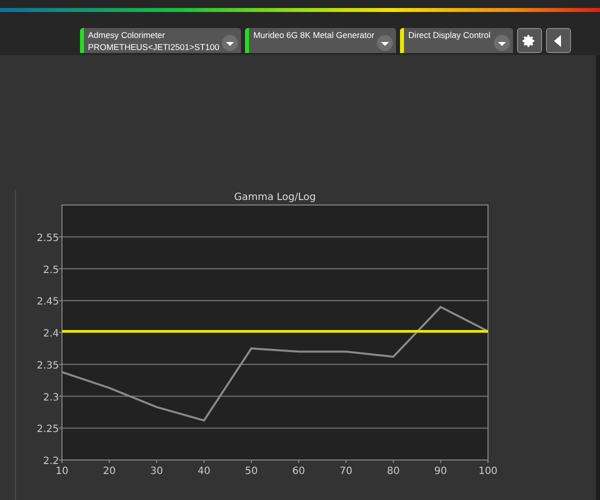 This screenshot has height=500, width=600. What do you see at coordinates (47, 366) in the screenshot?
I see `y-tick-label: 2.35` at bounding box center [47, 366].